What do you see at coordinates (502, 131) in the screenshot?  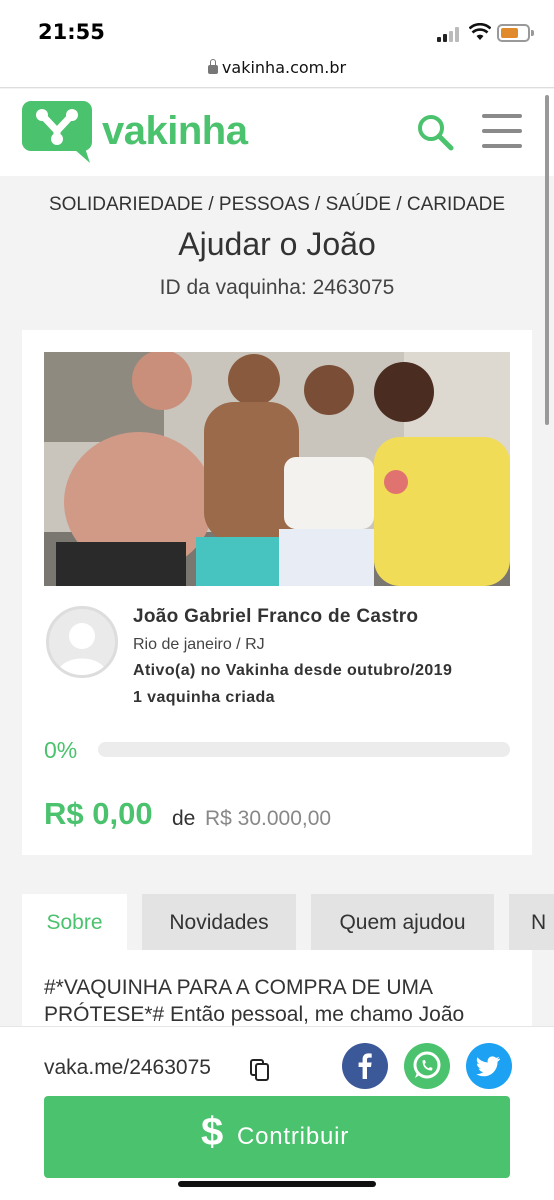 I see `hamburger-menu-icon` at bounding box center [502, 131].